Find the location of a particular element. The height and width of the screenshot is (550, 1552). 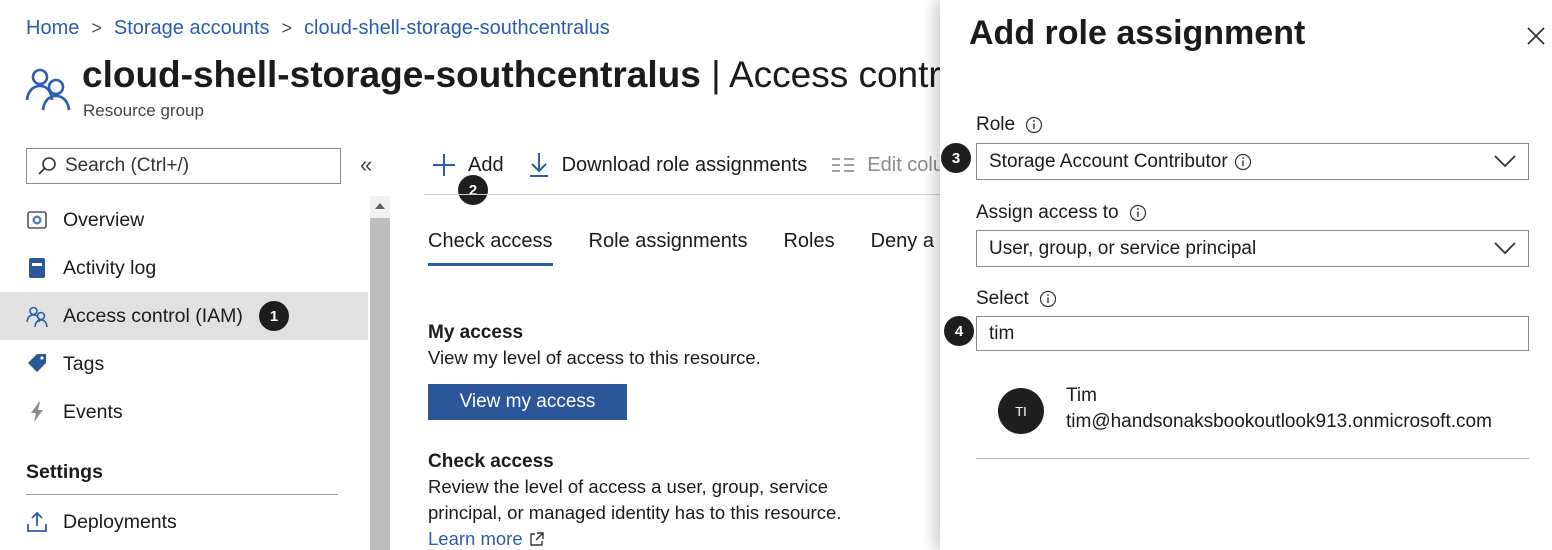

edit-columns-button: Edit colu is located at coordinates (887, 165).